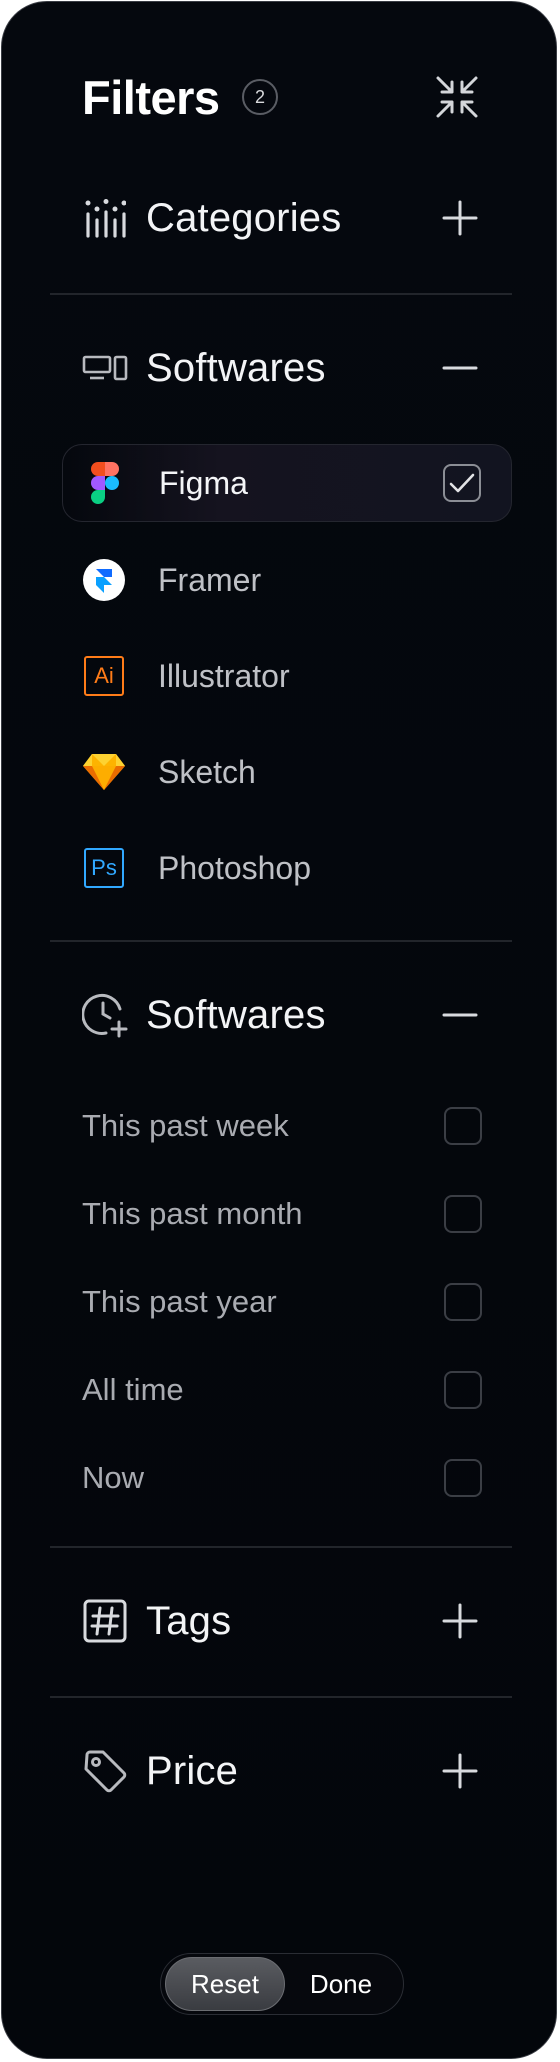 The height and width of the screenshot is (2062, 560). I want to click on collapse-button, so click(457, 97).